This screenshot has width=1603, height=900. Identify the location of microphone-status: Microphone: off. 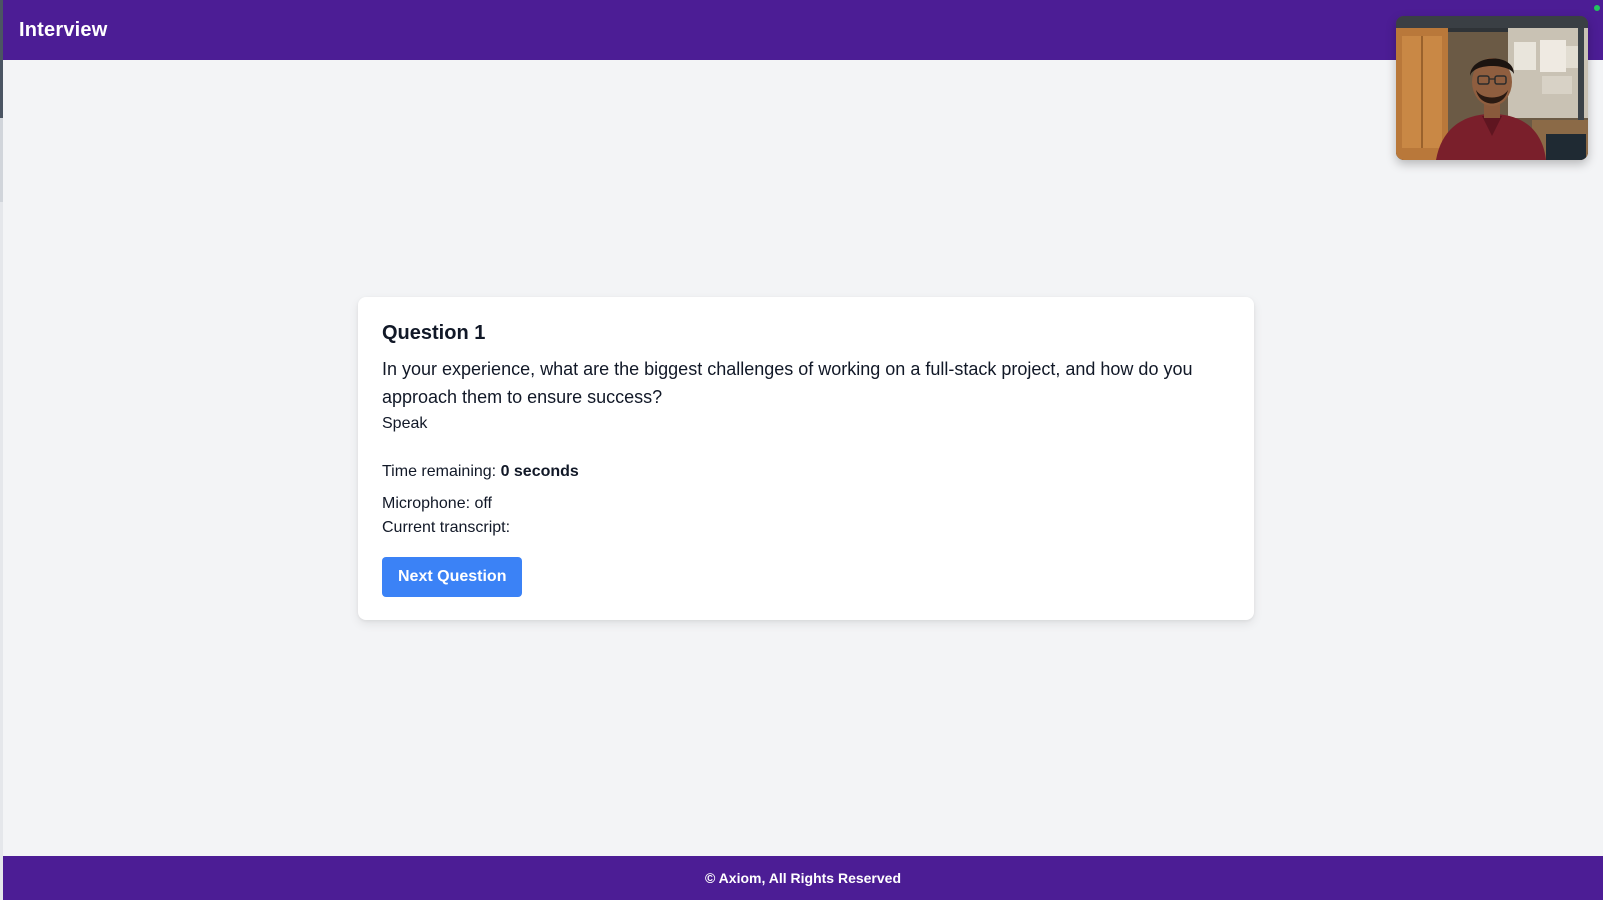
(437, 503).